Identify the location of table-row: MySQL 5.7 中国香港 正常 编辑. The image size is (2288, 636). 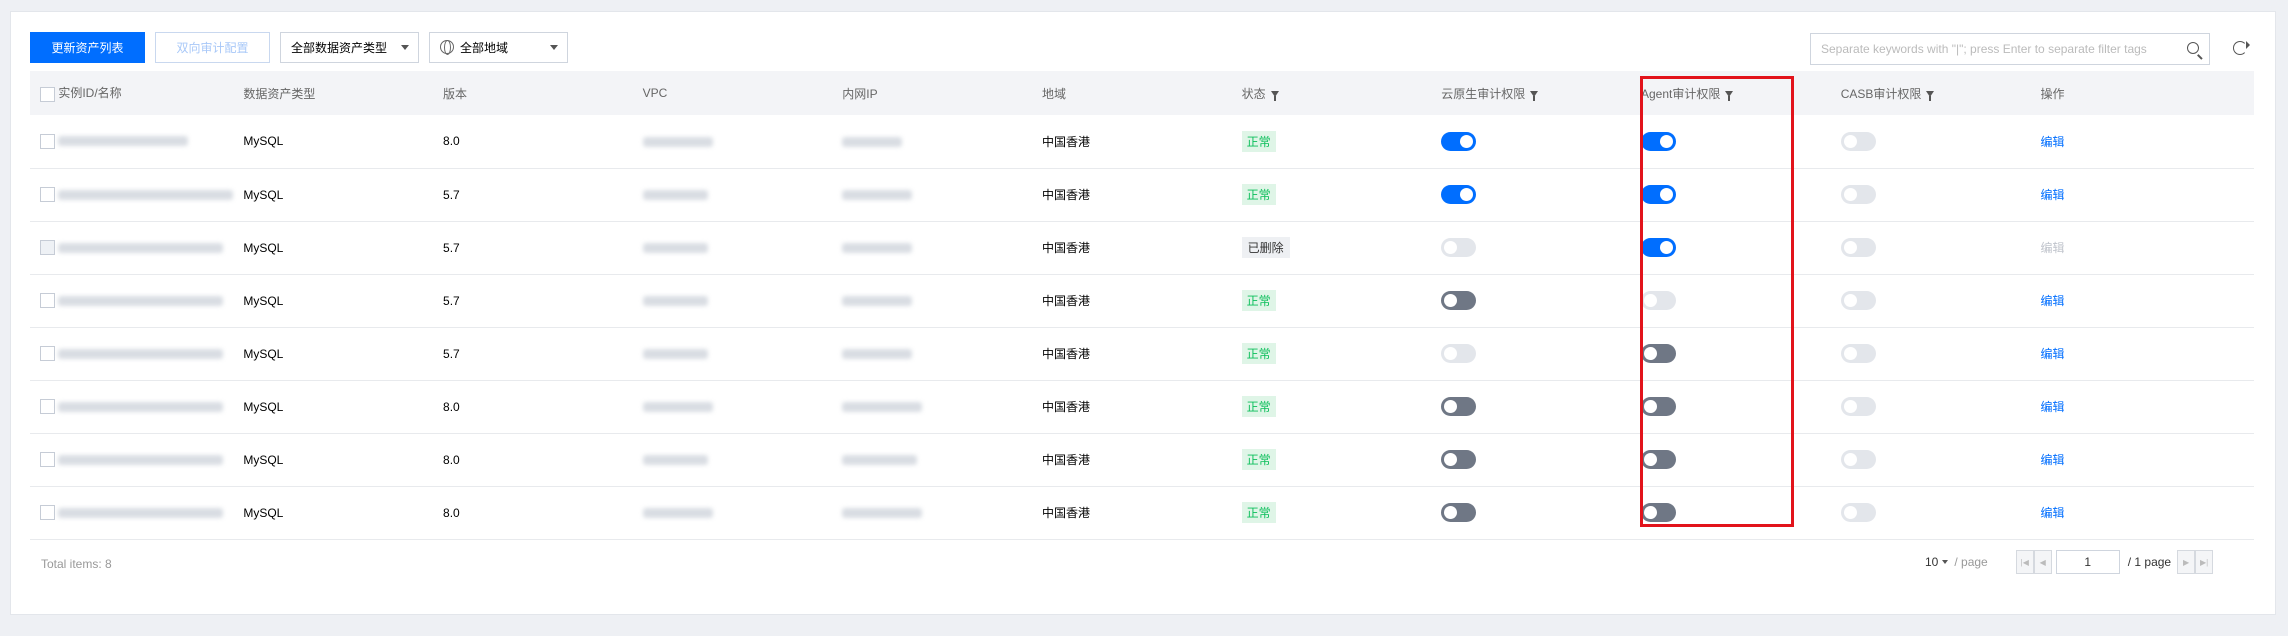
(1142, 300).